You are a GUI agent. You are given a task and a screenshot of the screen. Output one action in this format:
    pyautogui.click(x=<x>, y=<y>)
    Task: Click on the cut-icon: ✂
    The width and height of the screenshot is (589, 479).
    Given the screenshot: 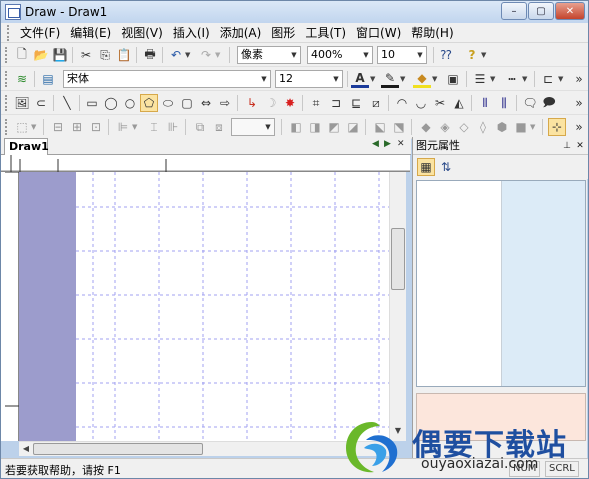 What is the action you would take?
    pyautogui.click(x=86, y=55)
    